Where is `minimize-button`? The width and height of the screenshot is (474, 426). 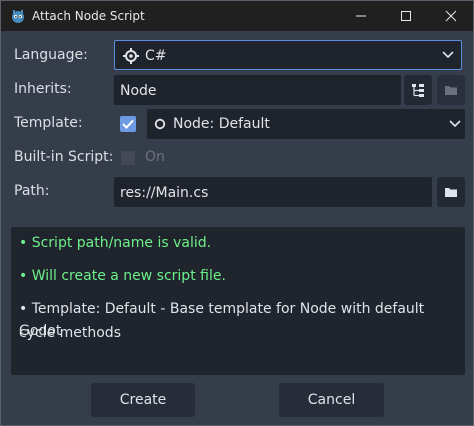
minimize-button is located at coordinates (360, 16).